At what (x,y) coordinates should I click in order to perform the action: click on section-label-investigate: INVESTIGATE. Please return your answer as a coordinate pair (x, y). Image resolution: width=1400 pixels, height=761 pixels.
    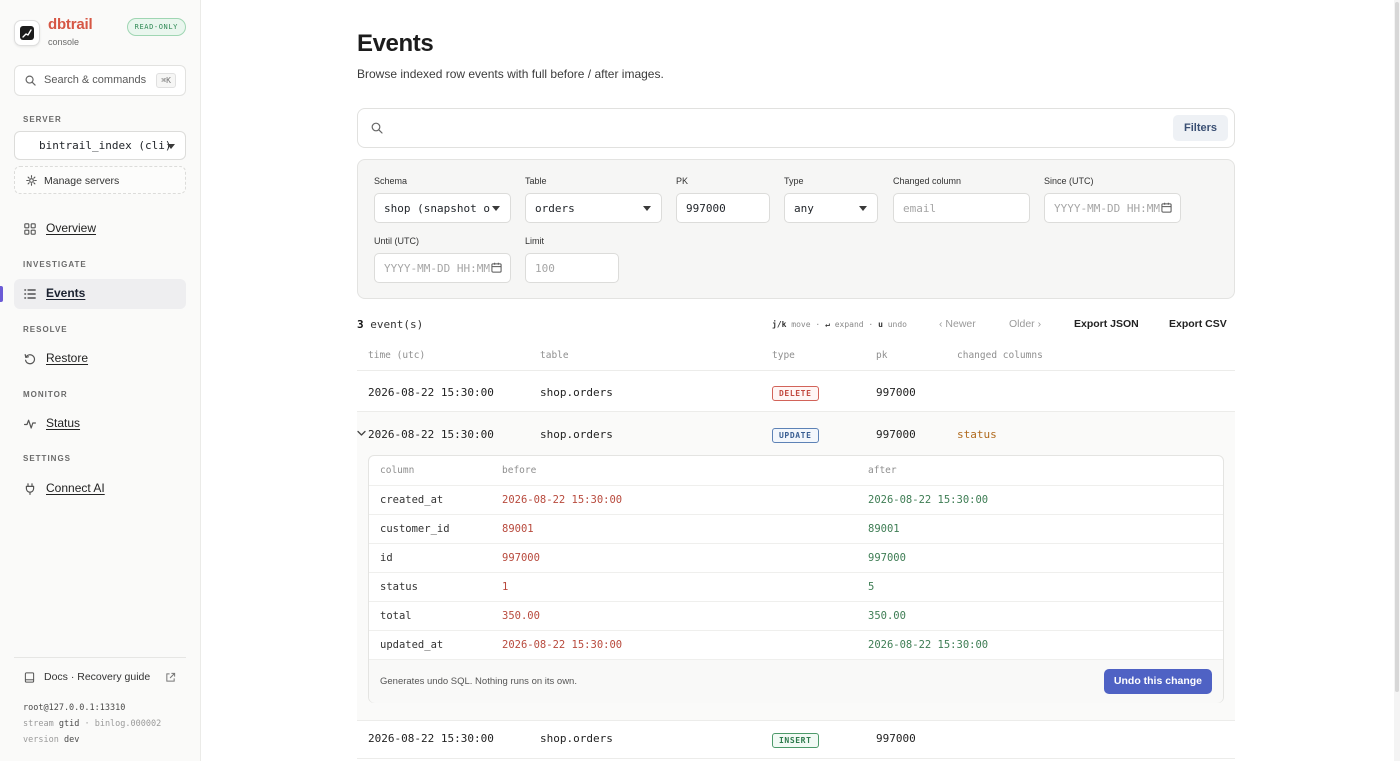
    Looking at the image, I should click on (55, 264).